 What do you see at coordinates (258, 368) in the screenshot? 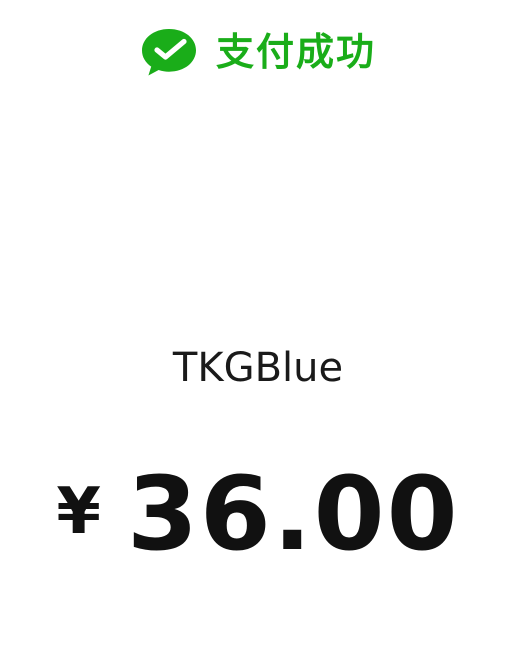
I see `merchant-name: TKGBlue` at bounding box center [258, 368].